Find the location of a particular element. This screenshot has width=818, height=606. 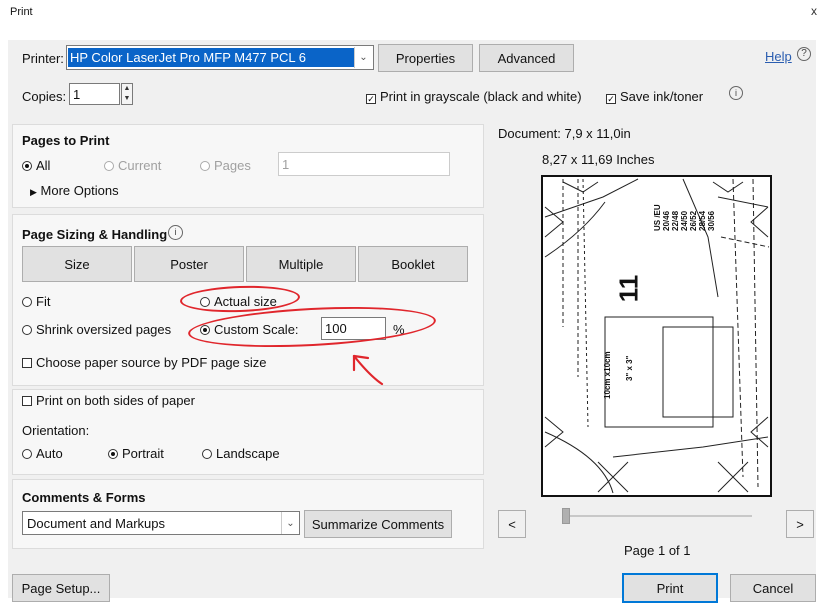

grayscale-option: ✓ Print in grayscale (black and white) is located at coordinates (474, 96).